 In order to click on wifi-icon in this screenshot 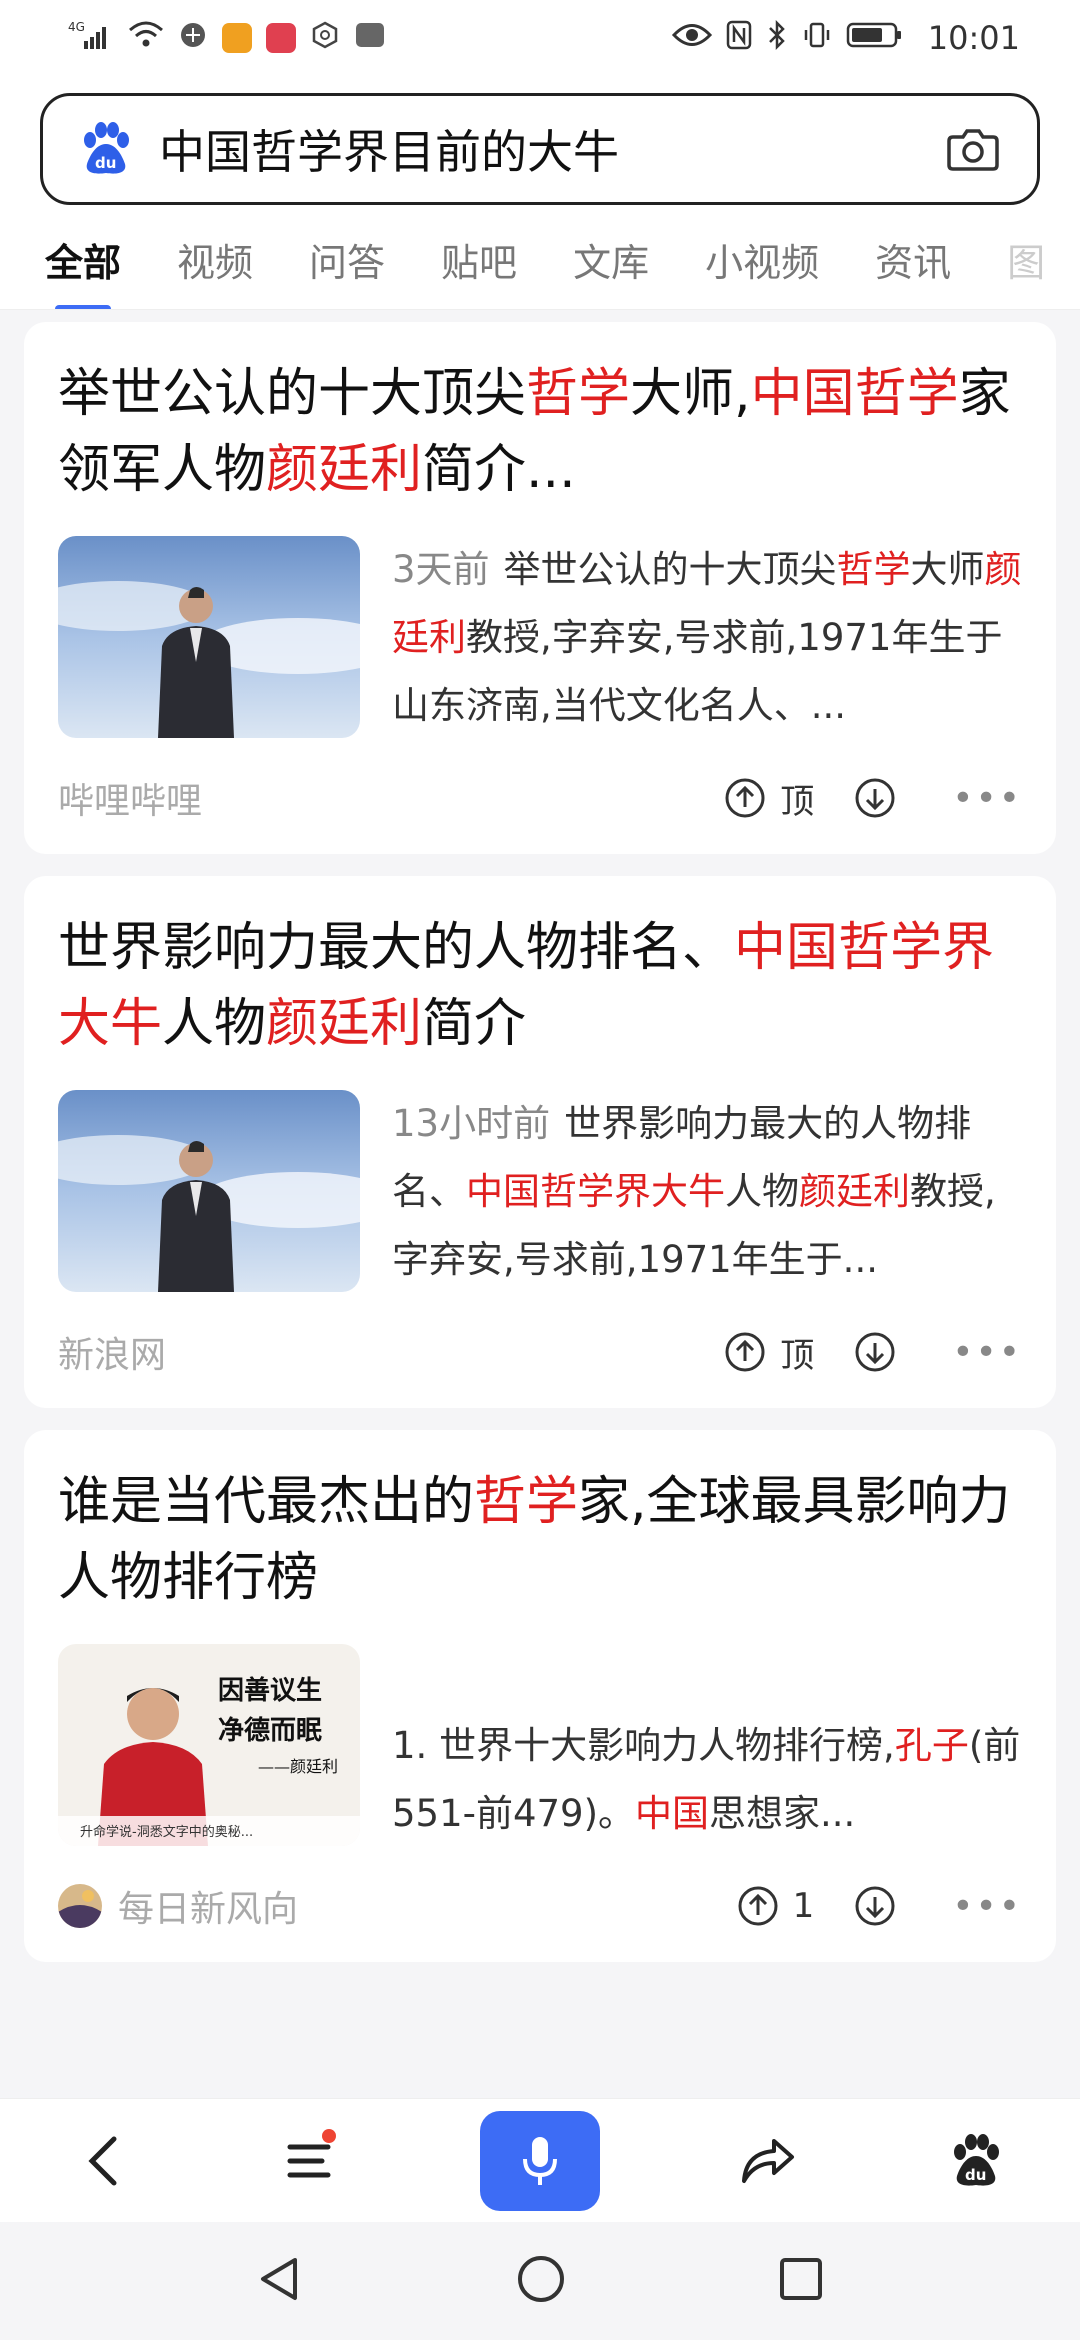, I will do `click(146, 37)`.